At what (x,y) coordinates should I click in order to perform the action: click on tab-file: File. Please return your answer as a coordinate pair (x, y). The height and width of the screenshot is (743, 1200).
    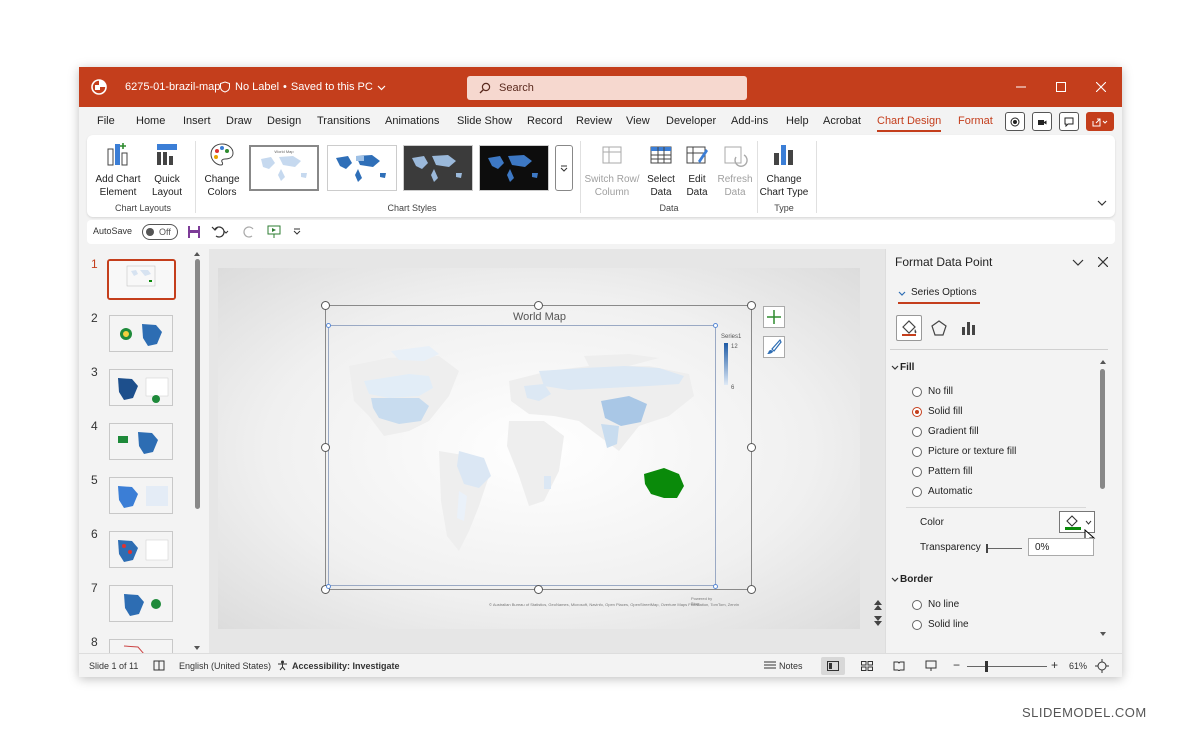
    Looking at the image, I should click on (106, 121).